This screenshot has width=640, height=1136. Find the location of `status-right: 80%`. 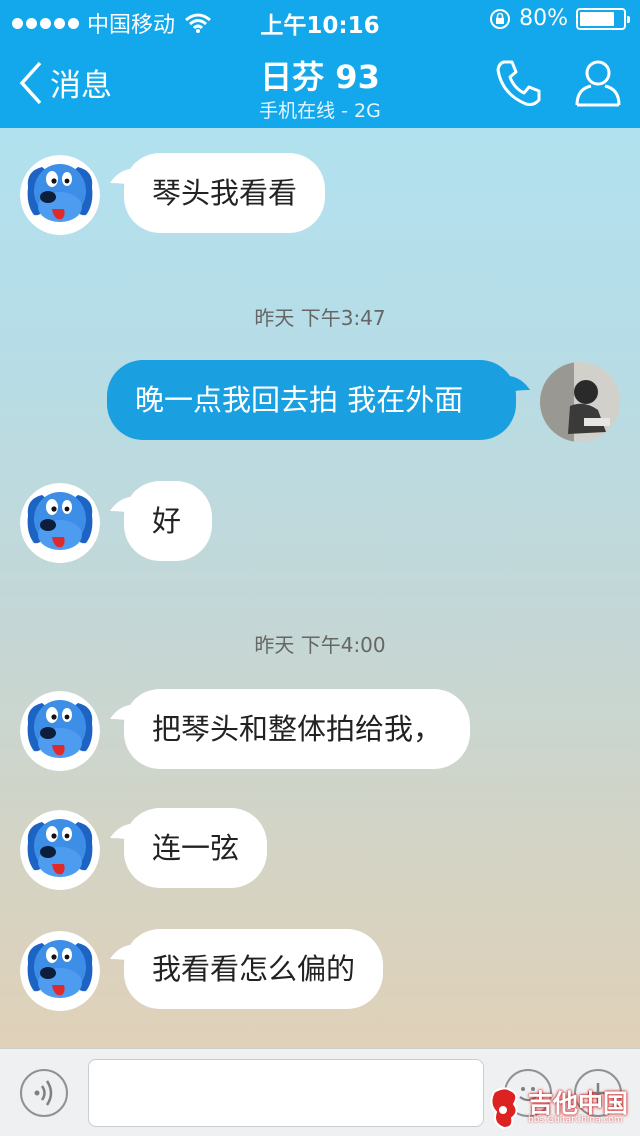

status-right: 80% is located at coordinates (559, 18).